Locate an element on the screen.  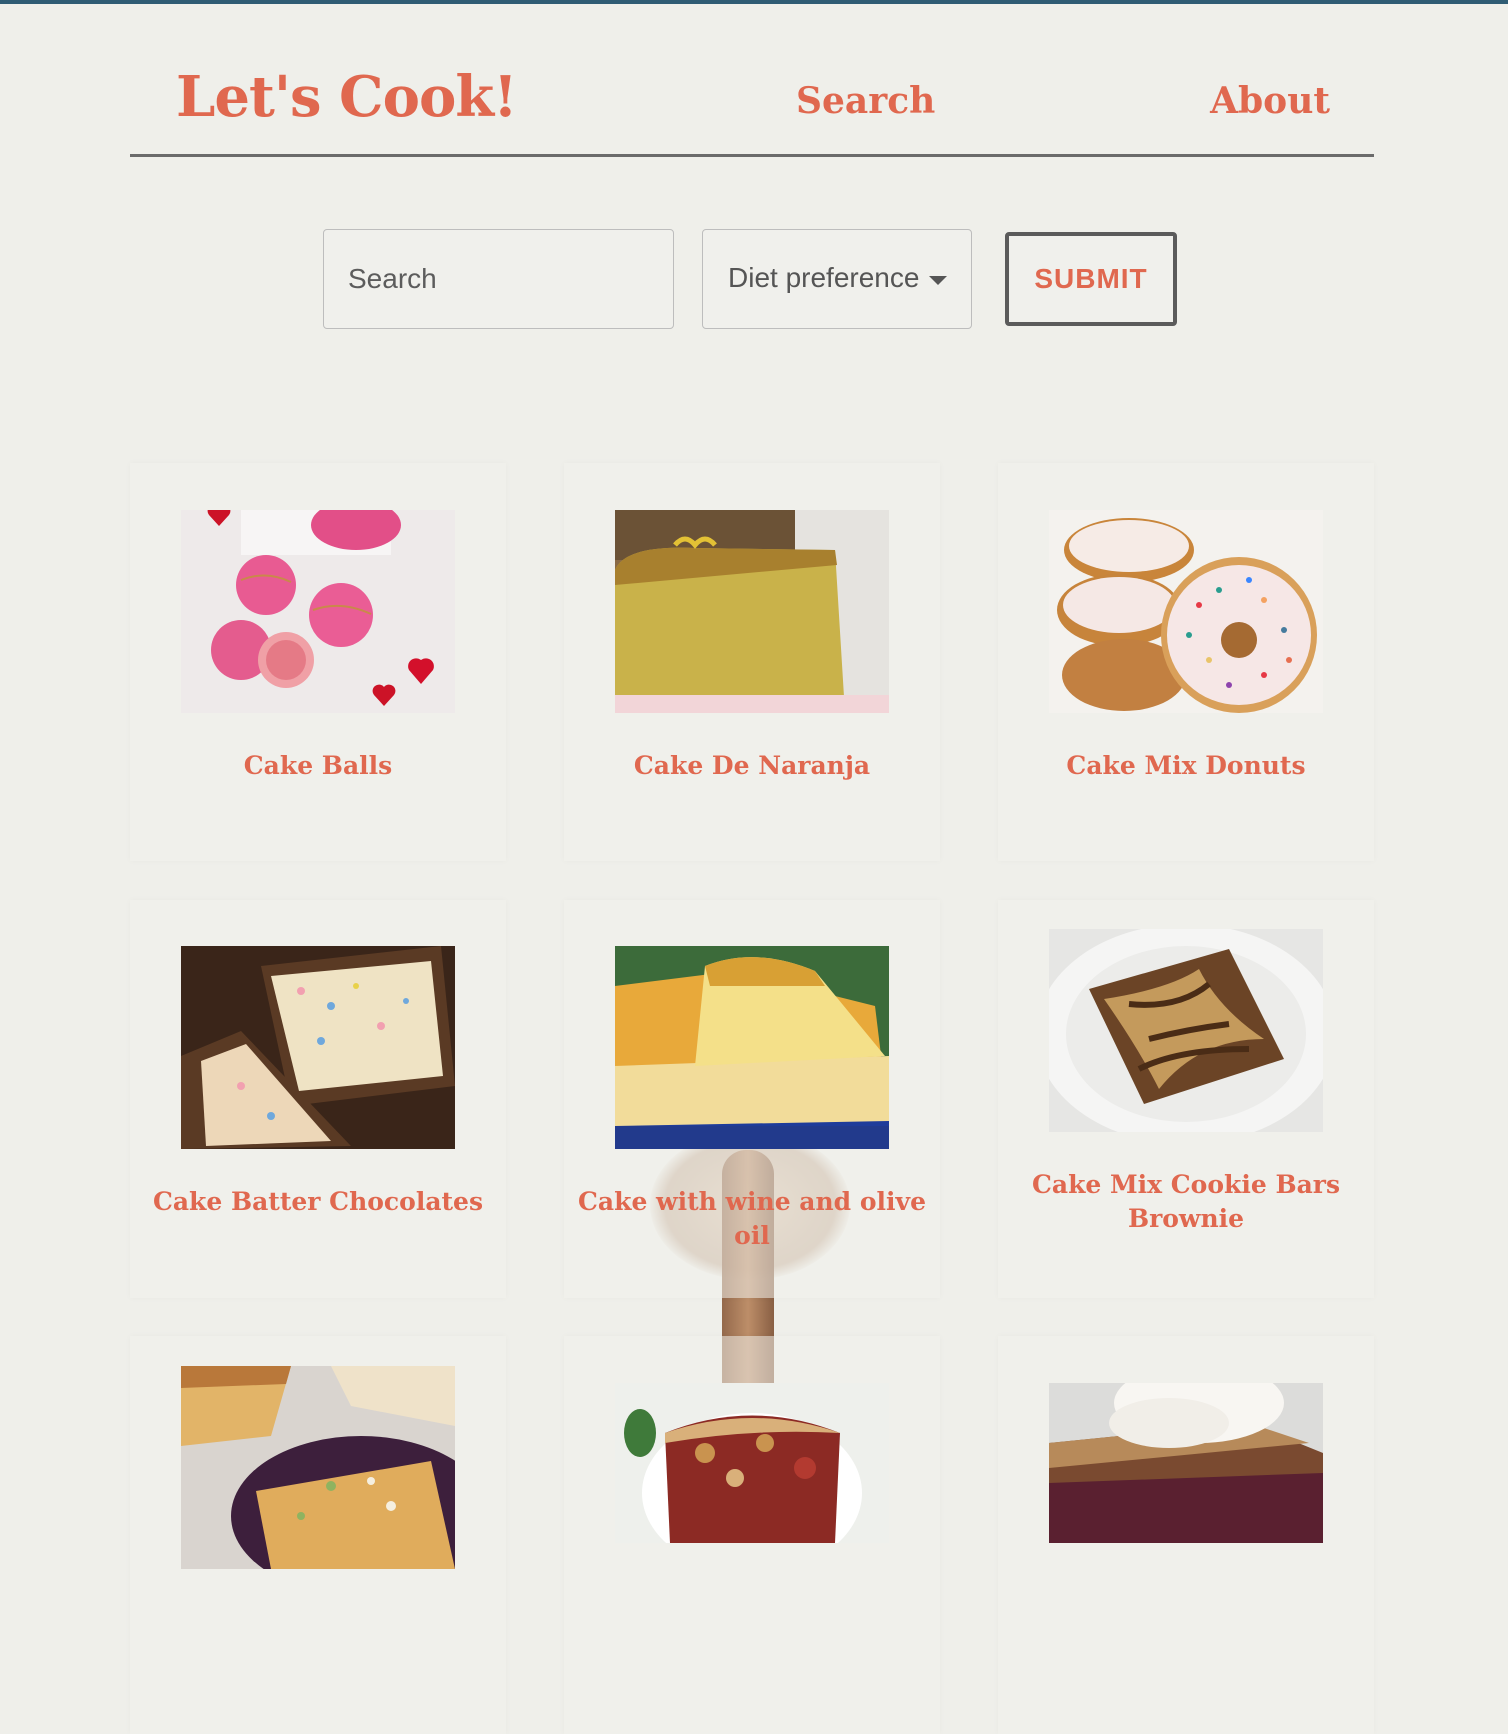
recipe-title: Cake Batter Chocolates is located at coordinates (318, 1202).